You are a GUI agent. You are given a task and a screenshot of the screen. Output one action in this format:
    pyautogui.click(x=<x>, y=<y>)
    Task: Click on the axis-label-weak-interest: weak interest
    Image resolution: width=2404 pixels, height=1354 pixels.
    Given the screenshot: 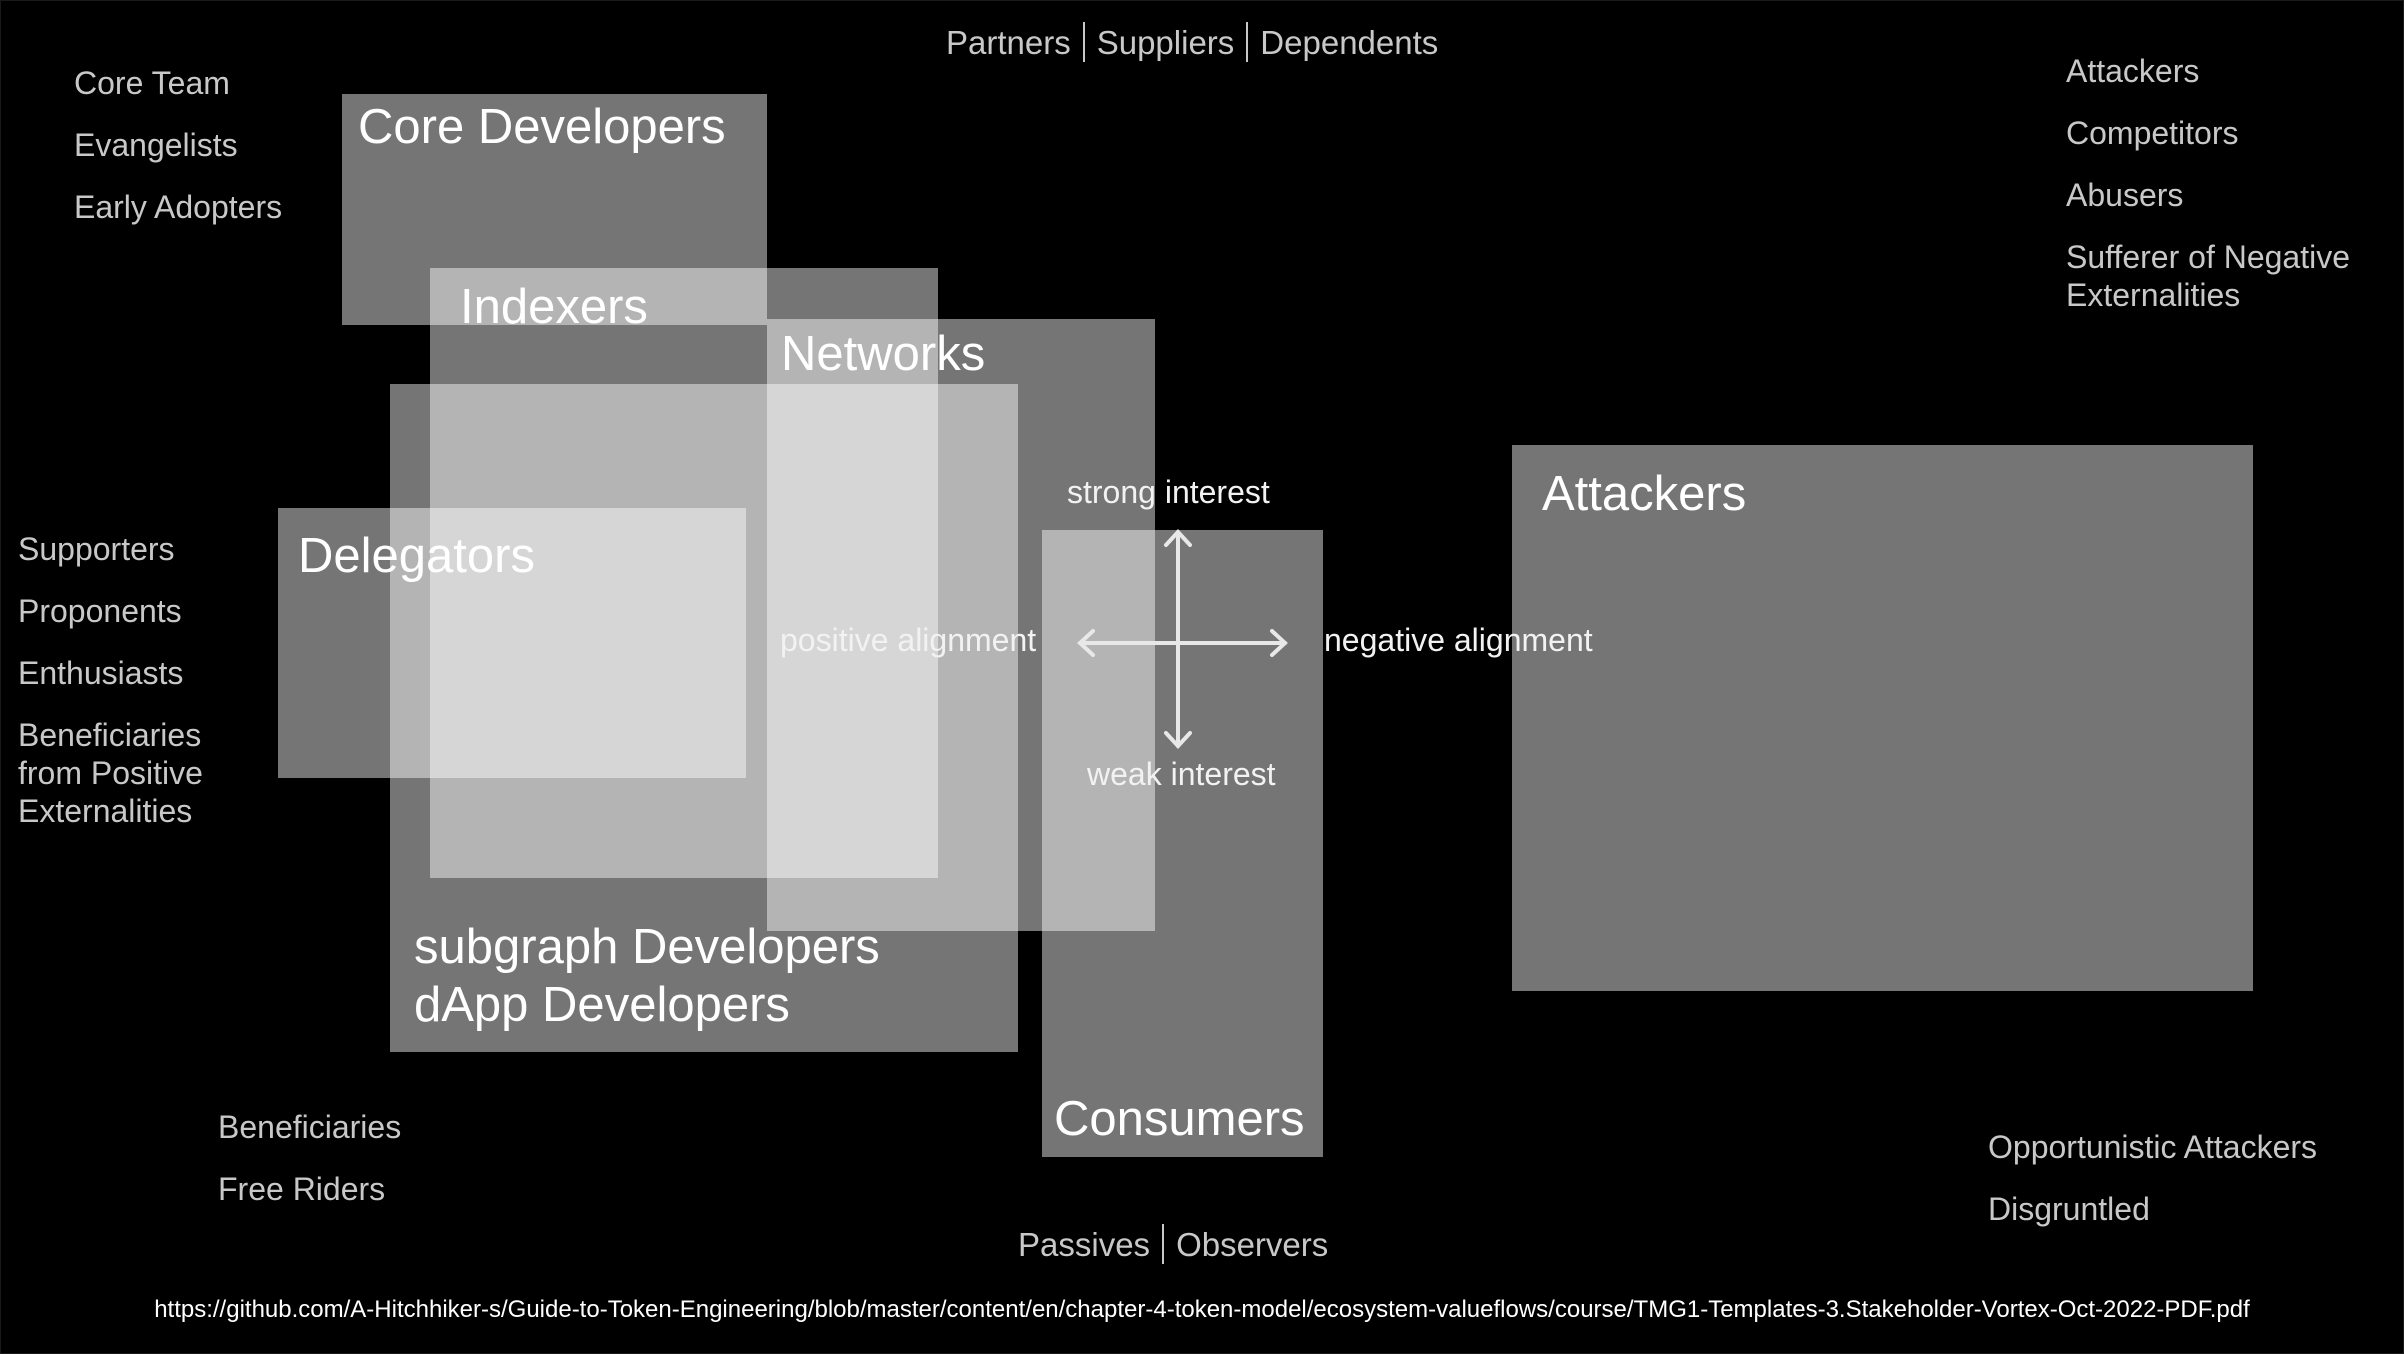 What is the action you would take?
    pyautogui.click(x=1181, y=774)
    